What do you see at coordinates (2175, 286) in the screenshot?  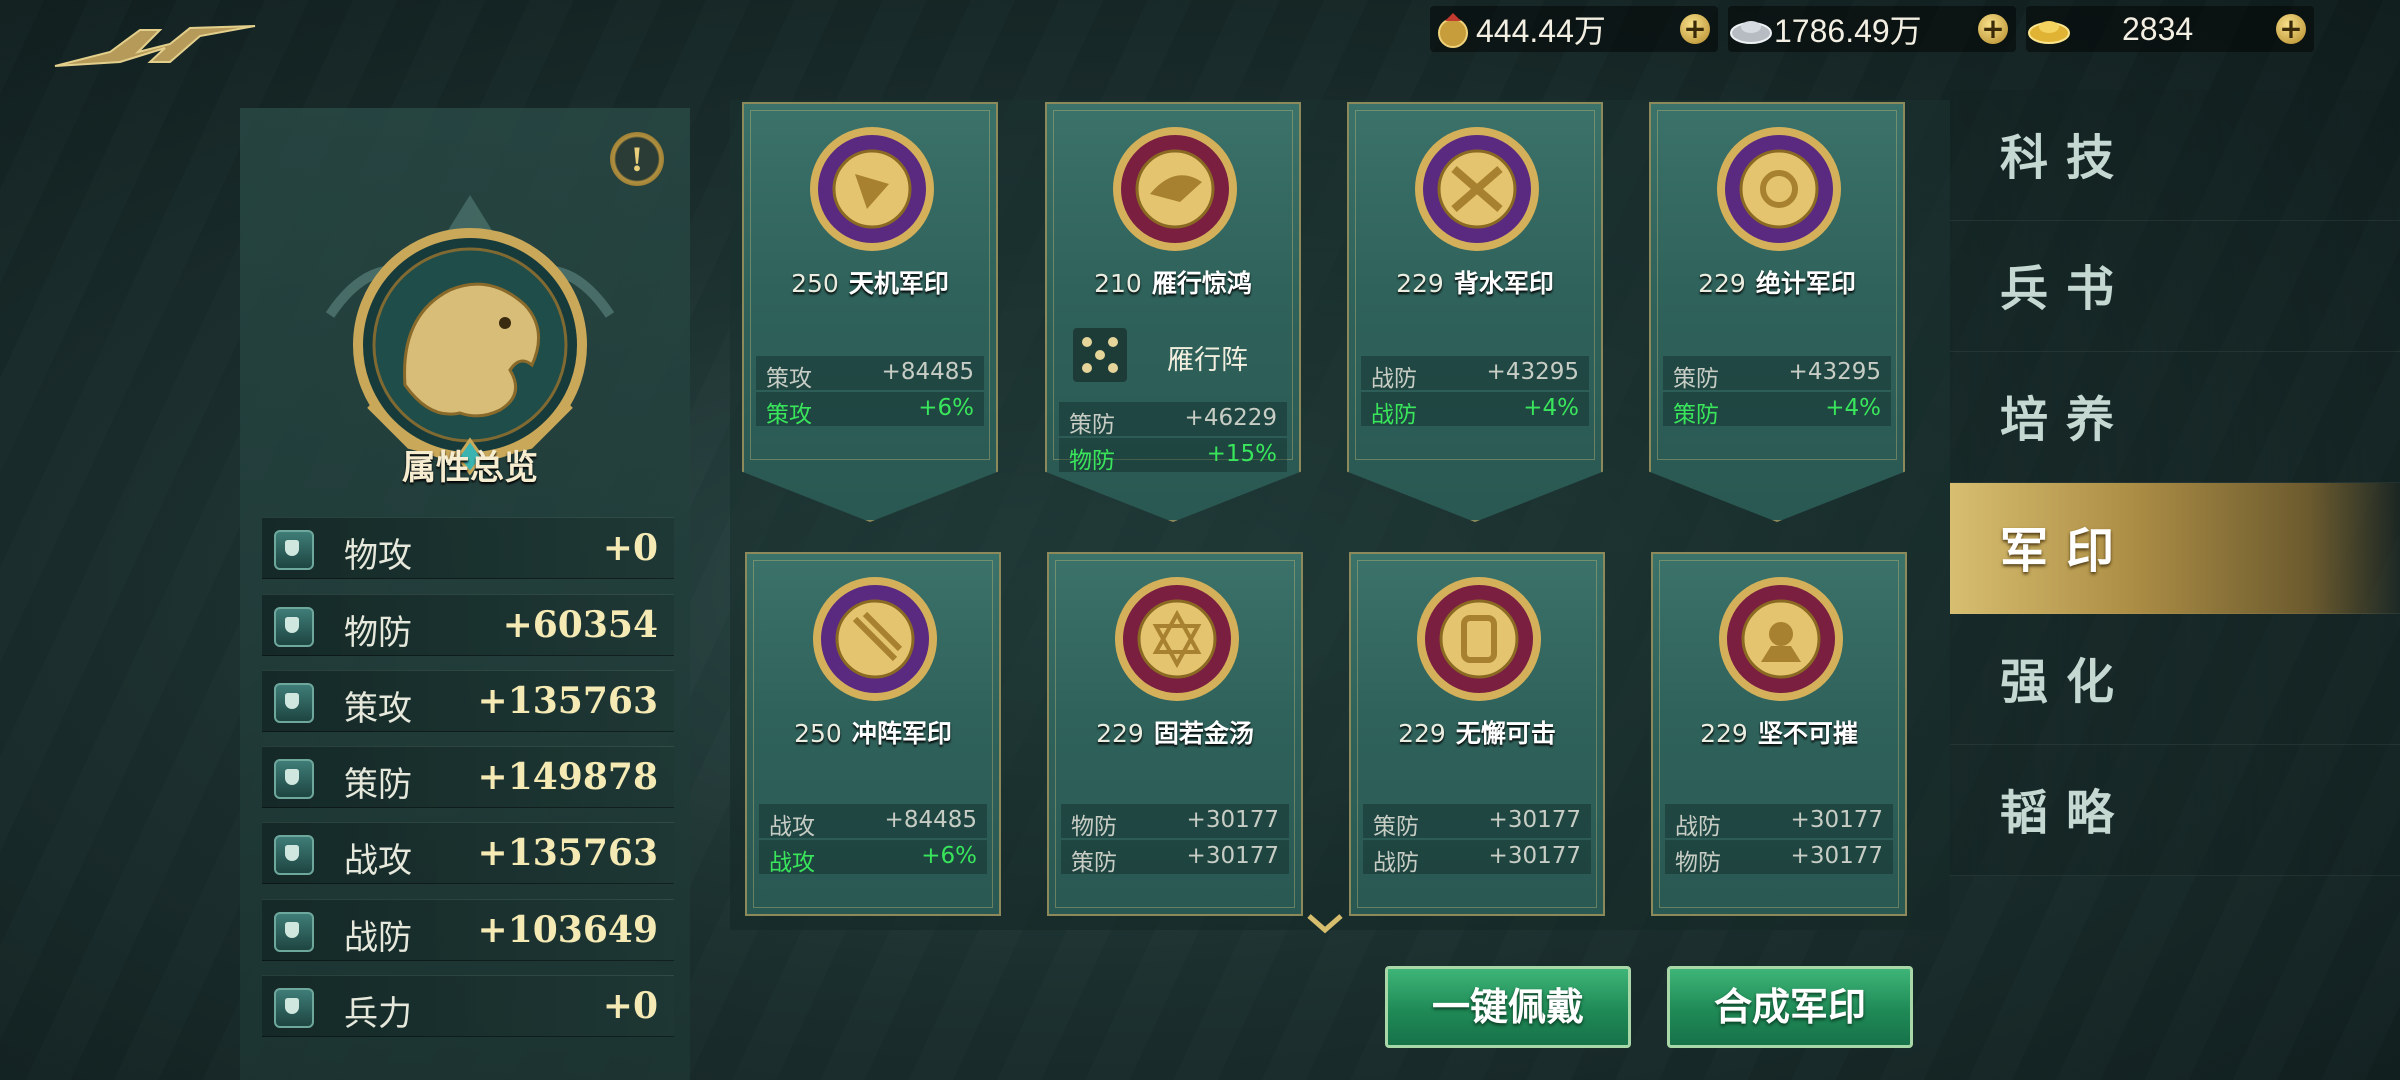 I see `tab-military-book: 兵书` at bounding box center [2175, 286].